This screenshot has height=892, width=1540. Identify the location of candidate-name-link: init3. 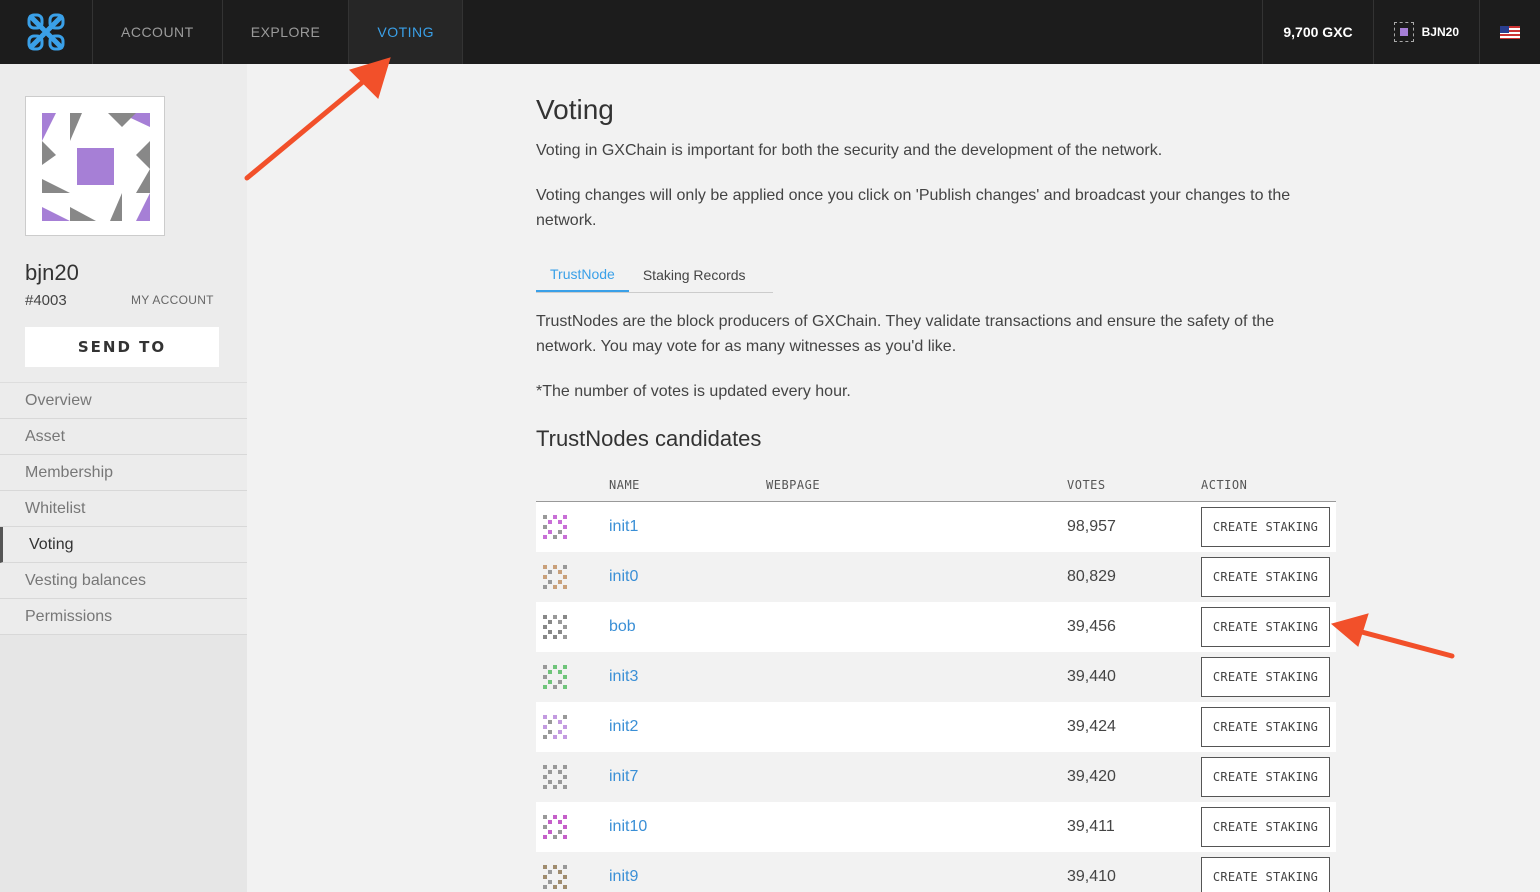
(687, 677).